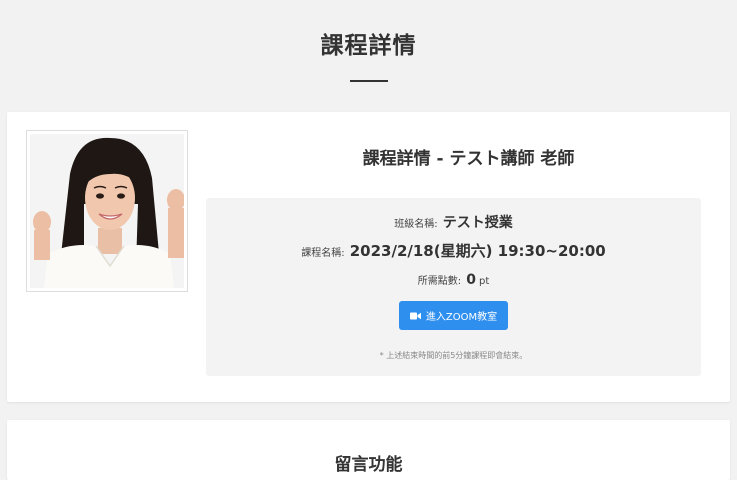 The width and height of the screenshot is (737, 480). Describe the element at coordinates (477, 251) in the screenshot. I see `course-name-value: 2023/2/18(星期六) 19:30~20:00` at that location.